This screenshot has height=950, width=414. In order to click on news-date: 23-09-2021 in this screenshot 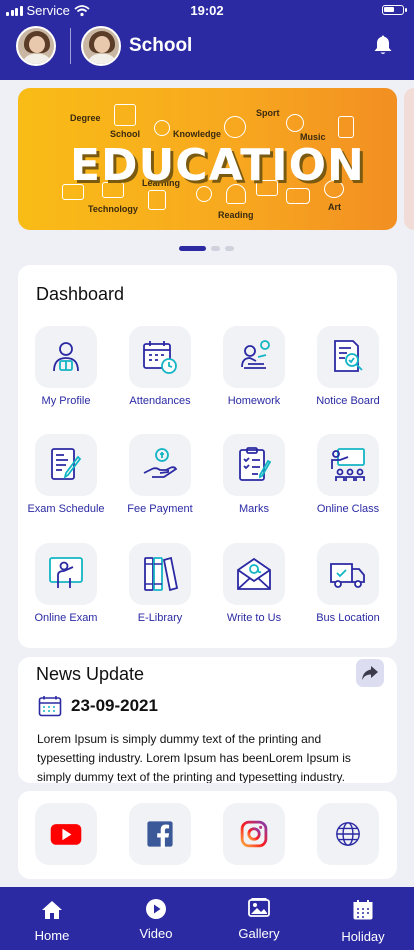, I will do `click(114, 705)`.